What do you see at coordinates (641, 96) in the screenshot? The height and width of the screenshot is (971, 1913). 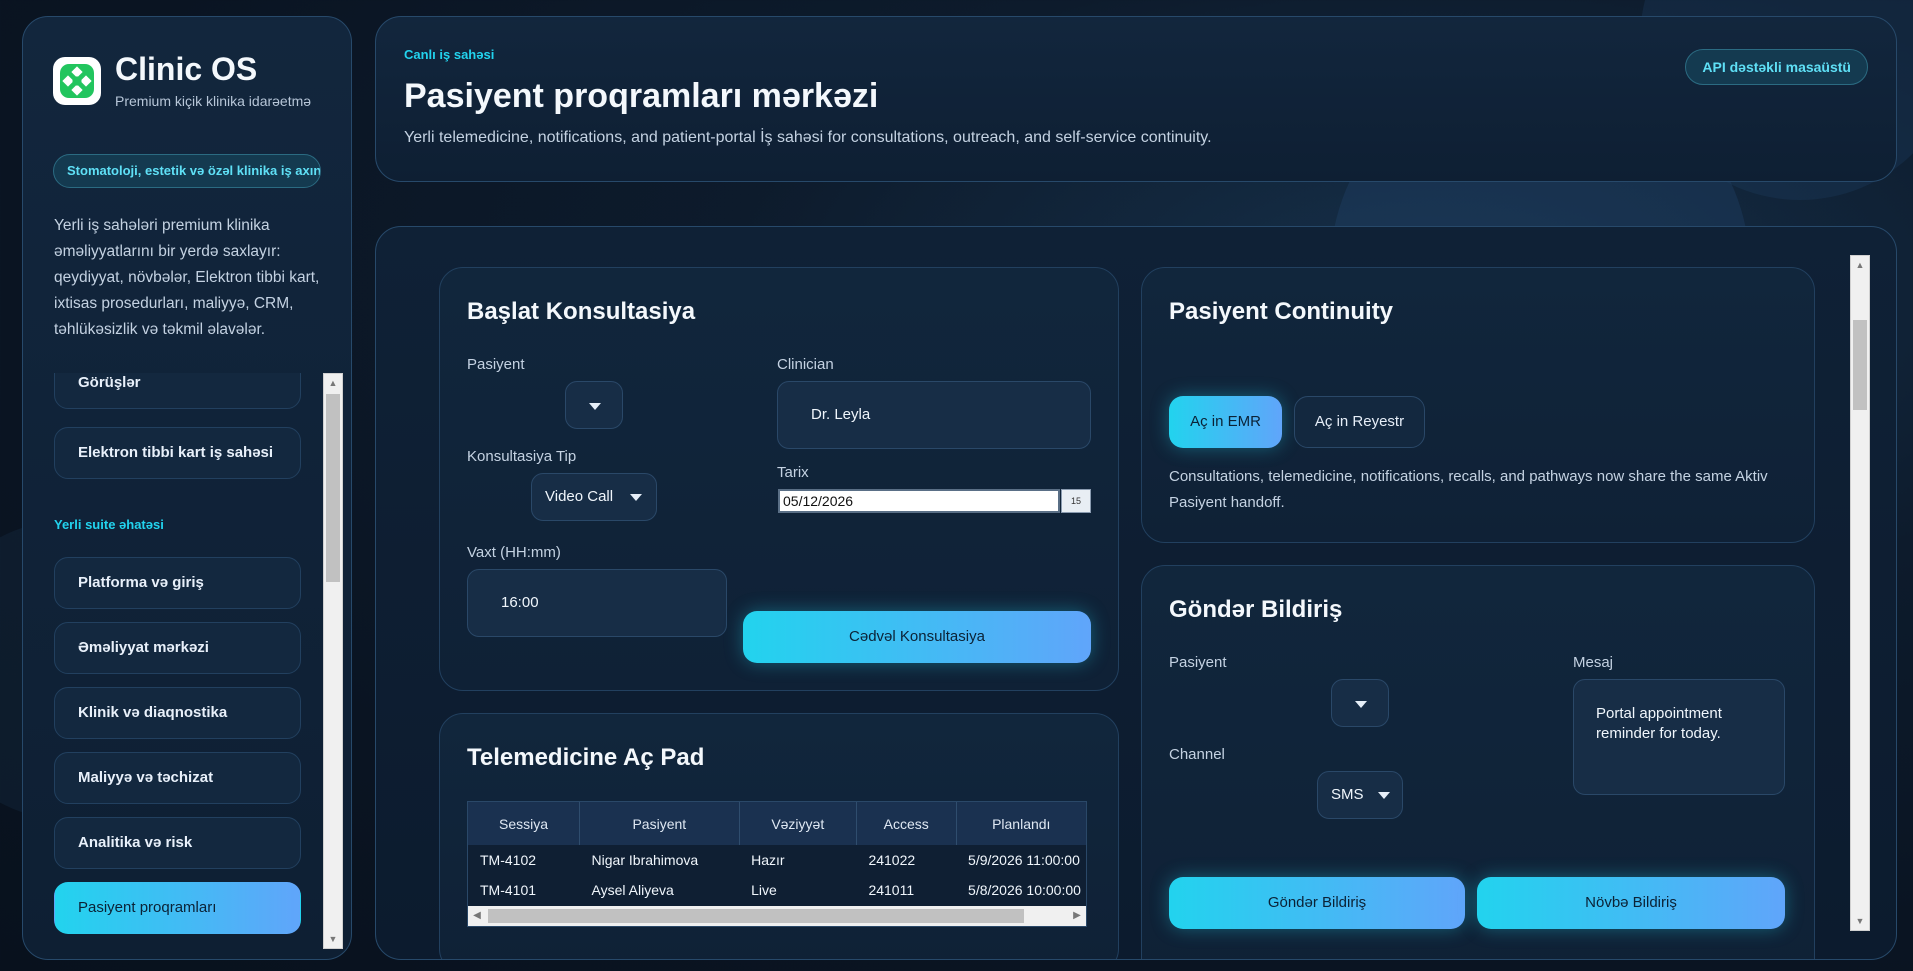 I see `page-title: Pasiyent proqramları mərkəzi` at bounding box center [641, 96].